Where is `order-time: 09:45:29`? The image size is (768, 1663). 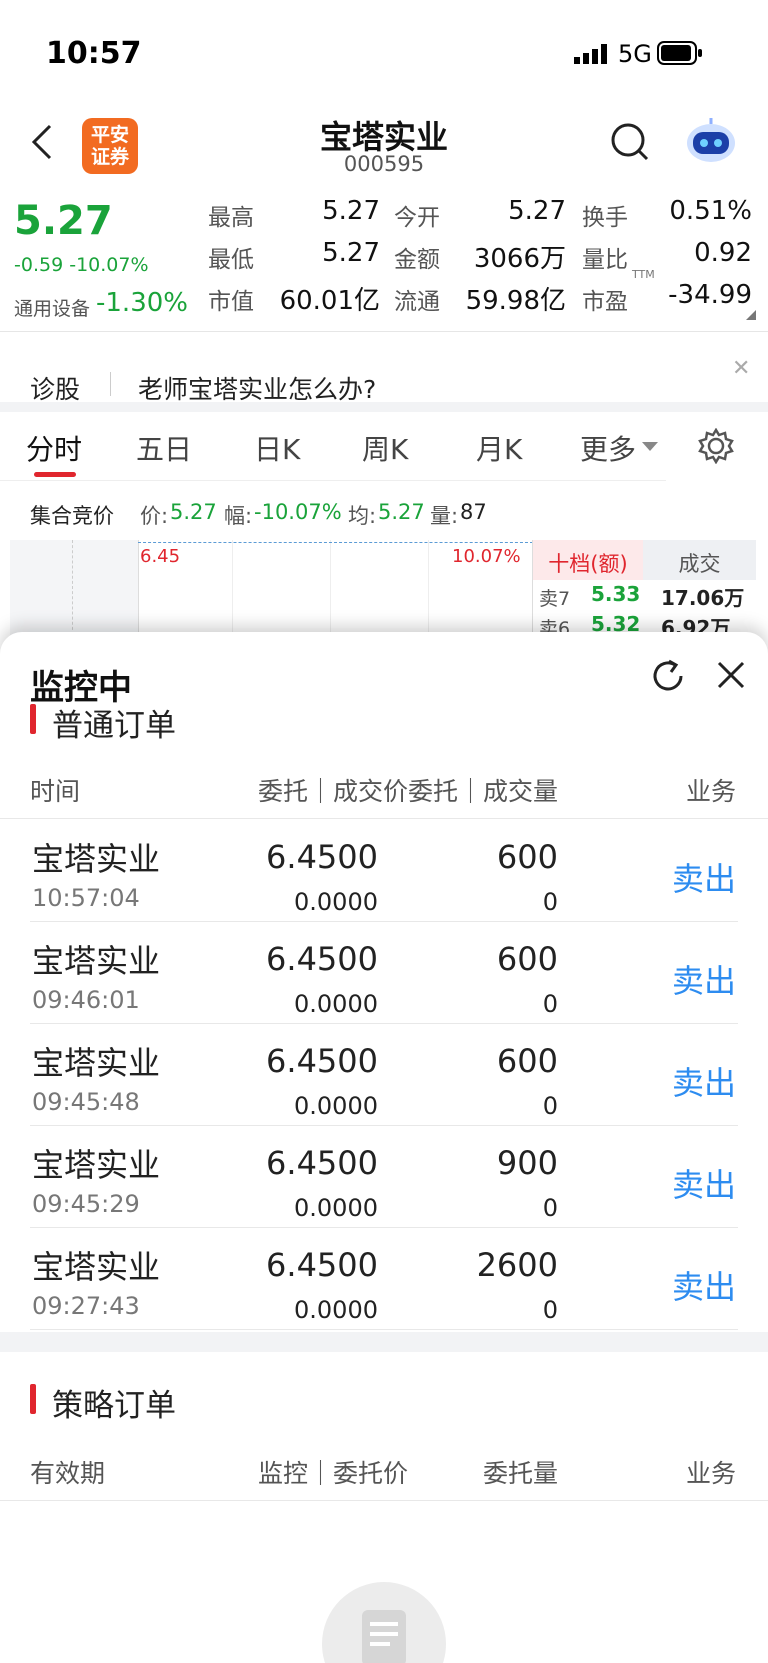
order-time: 09:45:29 is located at coordinates (86, 1204).